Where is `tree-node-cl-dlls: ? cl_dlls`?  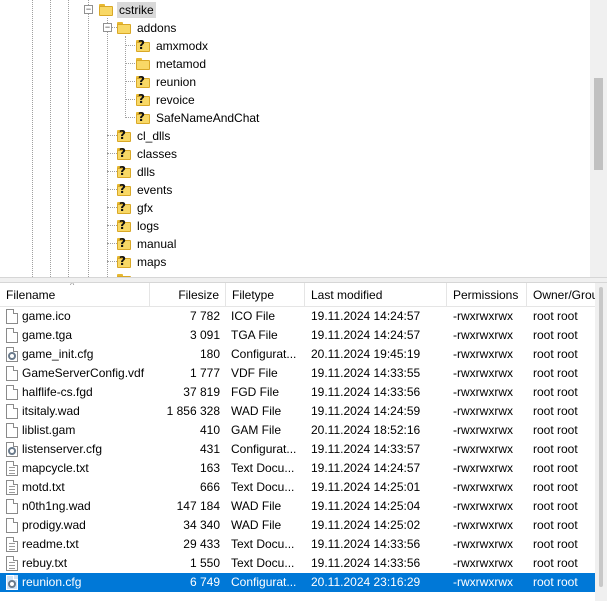
tree-node-cl-dlls: ? cl_dlls is located at coordinates (144, 136).